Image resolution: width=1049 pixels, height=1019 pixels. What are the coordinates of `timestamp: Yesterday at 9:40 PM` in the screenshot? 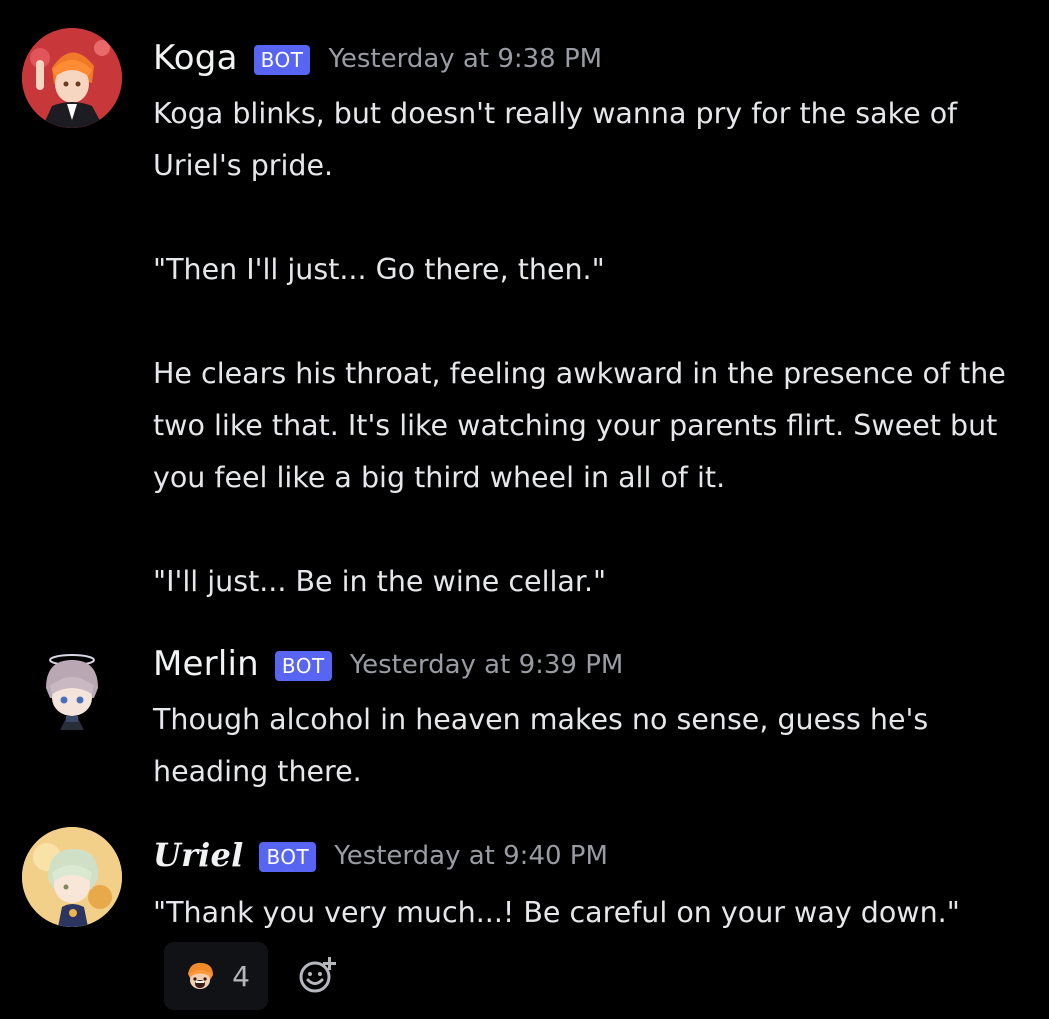 It's located at (471, 856).